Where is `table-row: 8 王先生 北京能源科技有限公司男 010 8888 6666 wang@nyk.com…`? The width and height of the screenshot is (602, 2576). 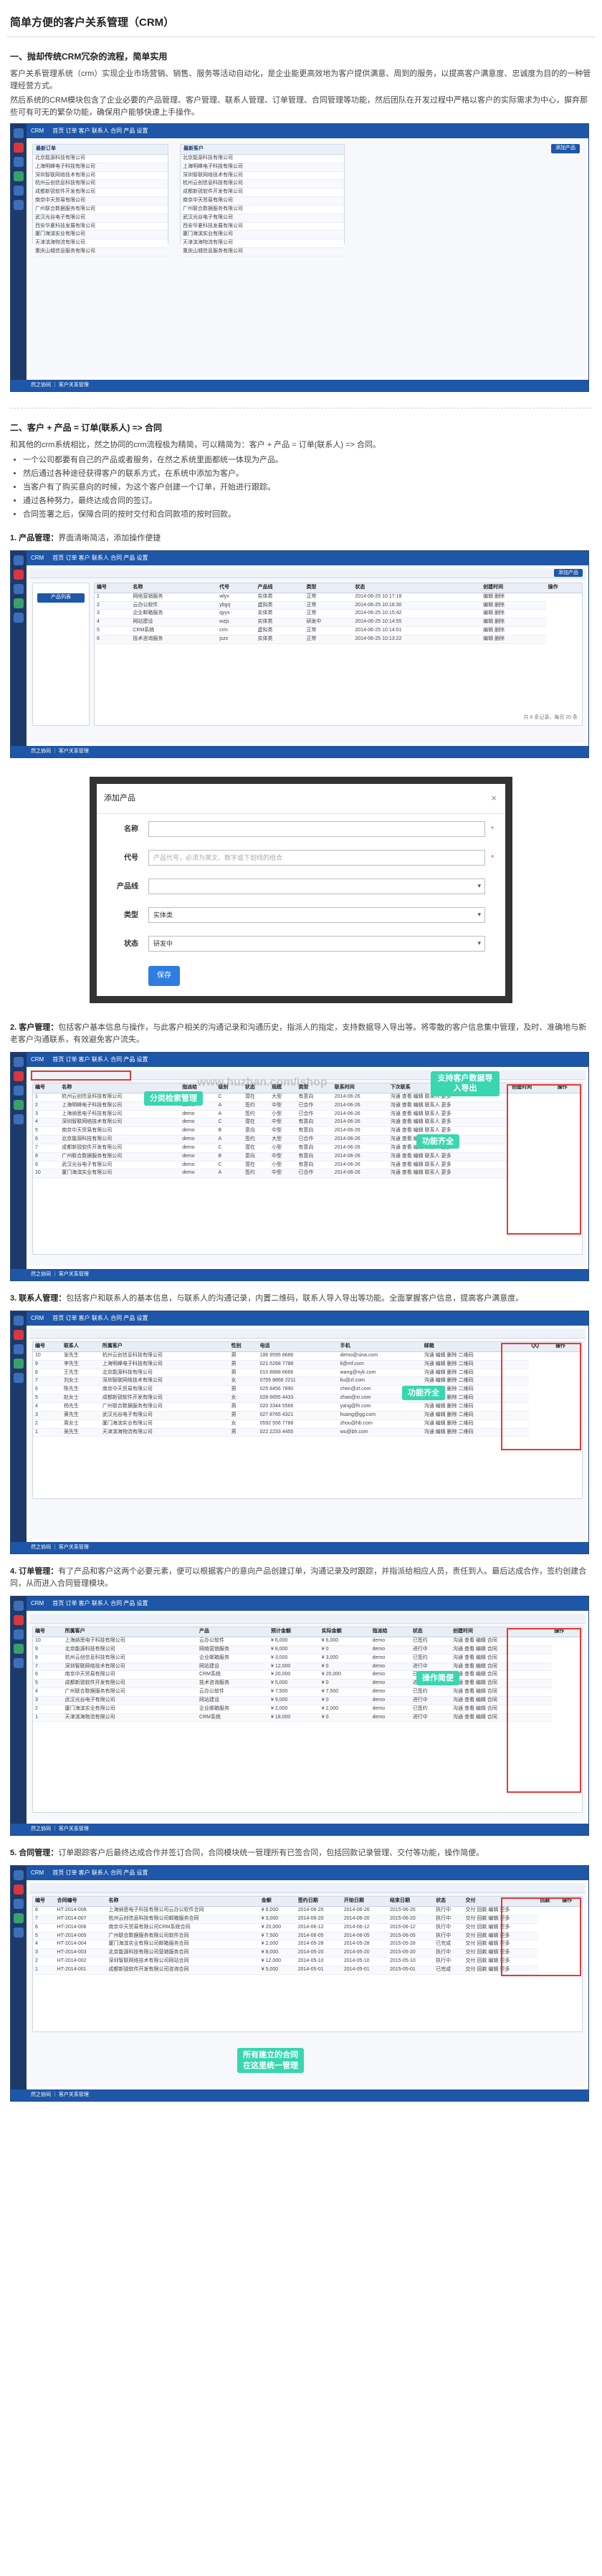 table-row: 8 王先生 北京能源科技有限公司男 010 8888 6666 wang@nyk.com… is located at coordinates (307, 1373).